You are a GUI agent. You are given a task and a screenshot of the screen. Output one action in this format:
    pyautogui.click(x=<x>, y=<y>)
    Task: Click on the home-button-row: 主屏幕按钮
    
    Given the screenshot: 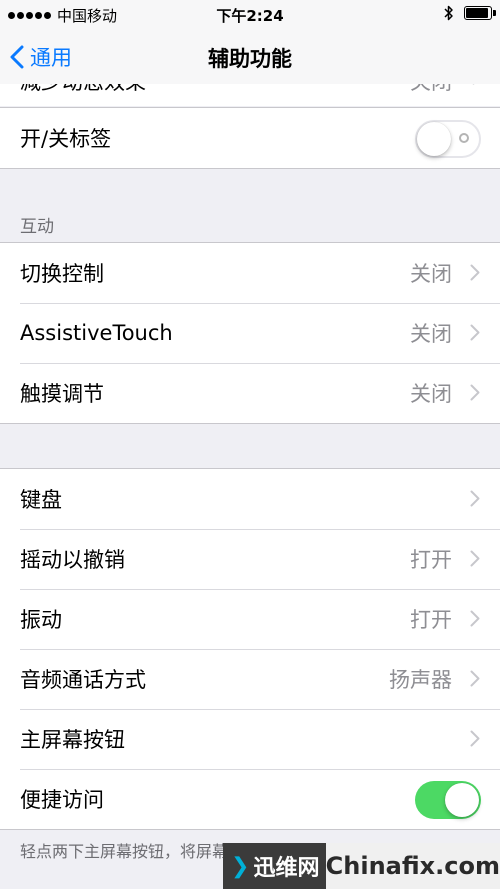 What is the action you would take?
    pyautogui.click(x=250, y=739)
    